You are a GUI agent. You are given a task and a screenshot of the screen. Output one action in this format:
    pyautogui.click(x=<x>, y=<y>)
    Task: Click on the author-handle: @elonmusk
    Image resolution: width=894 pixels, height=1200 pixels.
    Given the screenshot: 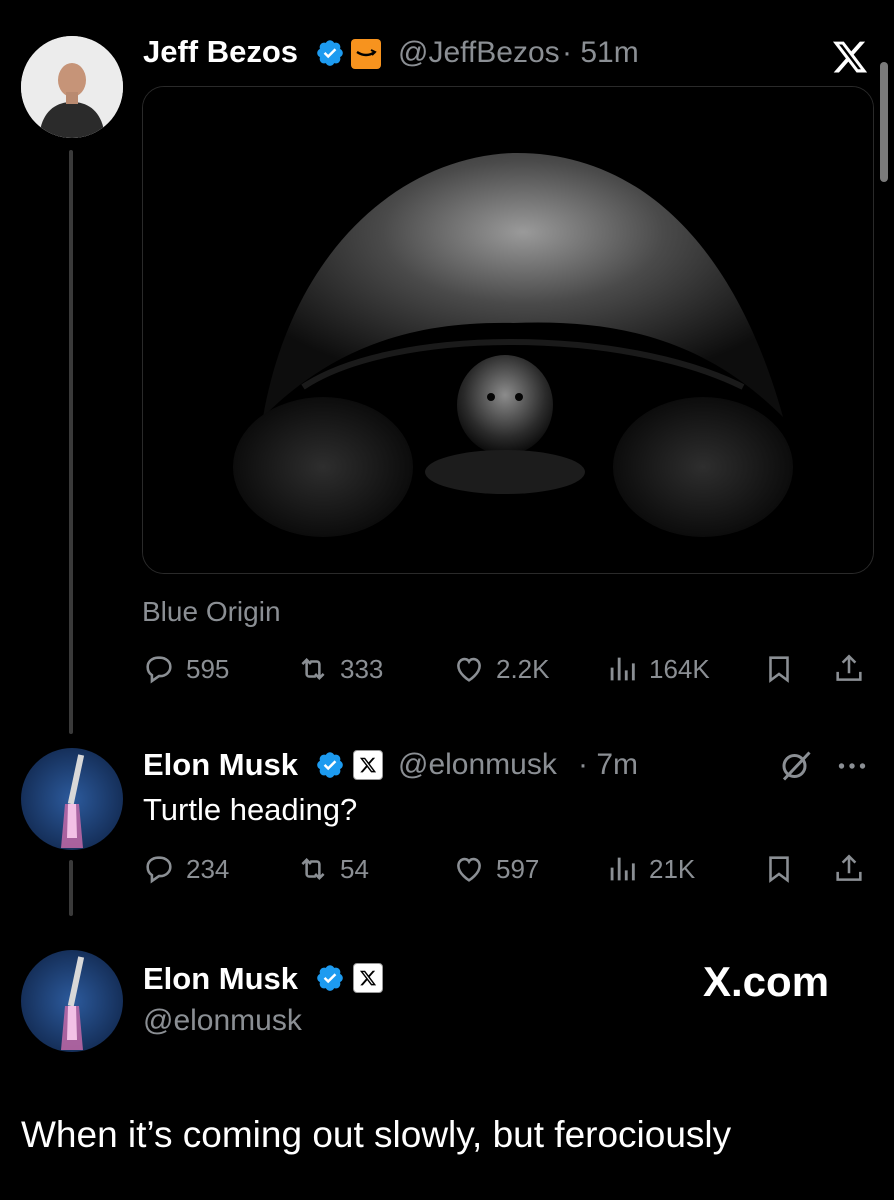 What is the action you would take?
    pyautogui.click(x=477, y=765)
    